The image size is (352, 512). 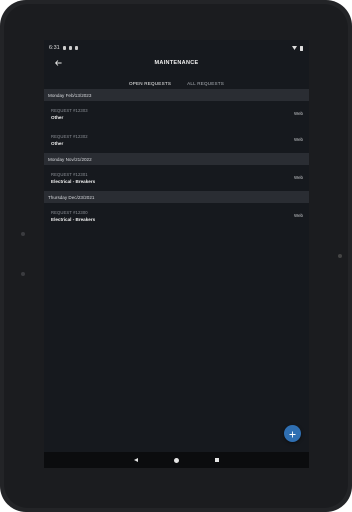 What do you see at coordinates (54, 48) in the screenshot?
I see `status-time: 6:31` at bounding box center [54, 48].